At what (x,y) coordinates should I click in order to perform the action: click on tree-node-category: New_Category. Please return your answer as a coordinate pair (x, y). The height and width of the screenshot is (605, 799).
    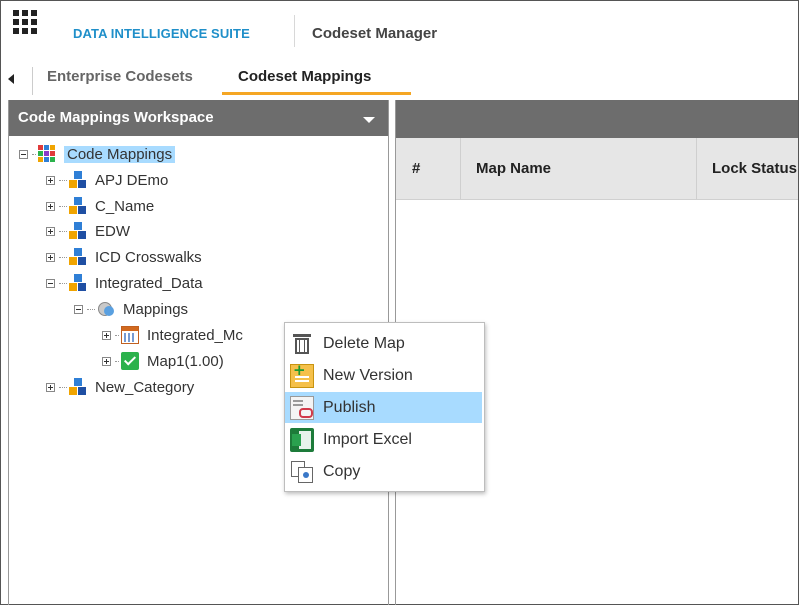
    Looking at the image, I should click on (120, 387).